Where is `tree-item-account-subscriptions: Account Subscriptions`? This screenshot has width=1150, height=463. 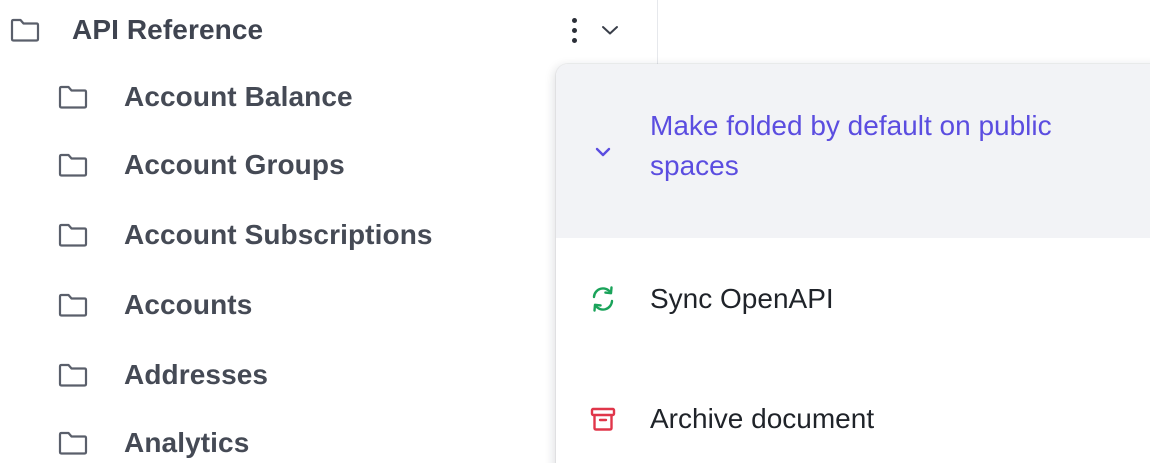 tree-item-account-subscriptions: Account Subscriptions is located at coordinates (244, 235).